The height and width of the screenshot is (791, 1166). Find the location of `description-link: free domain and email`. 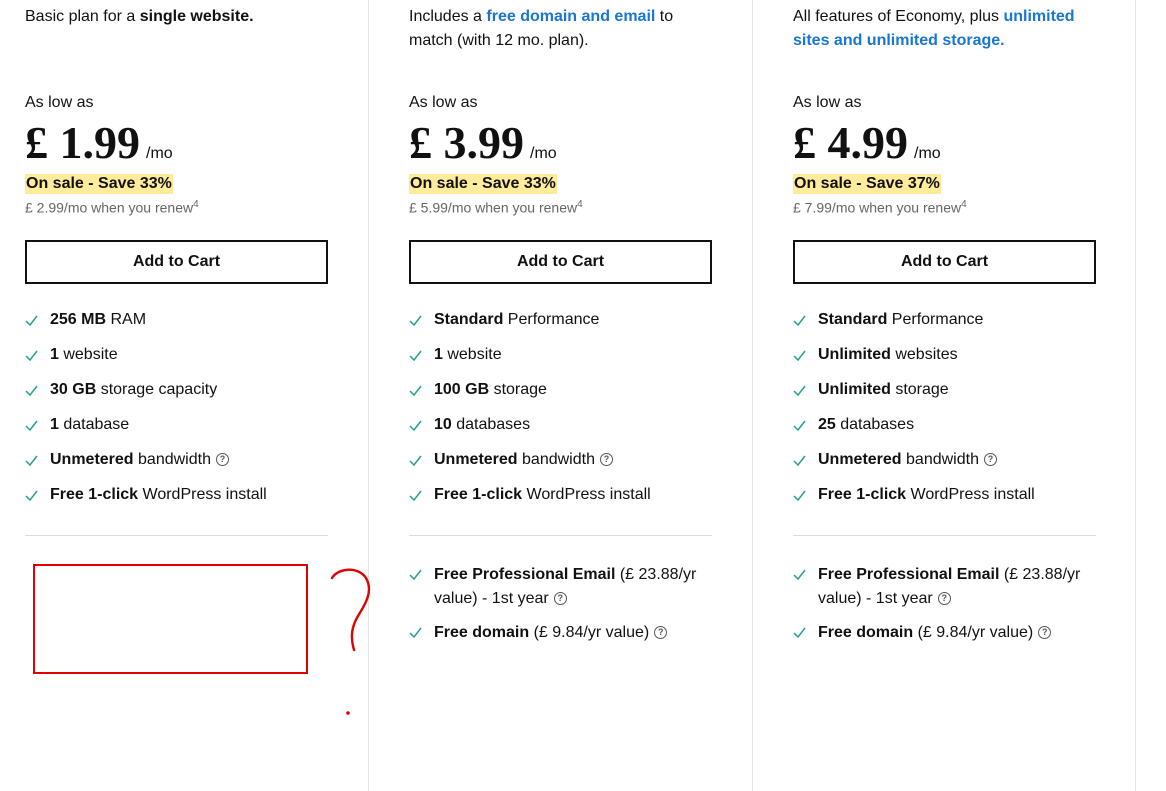

description-link: free domain and email is located at coordinates (570, 16).